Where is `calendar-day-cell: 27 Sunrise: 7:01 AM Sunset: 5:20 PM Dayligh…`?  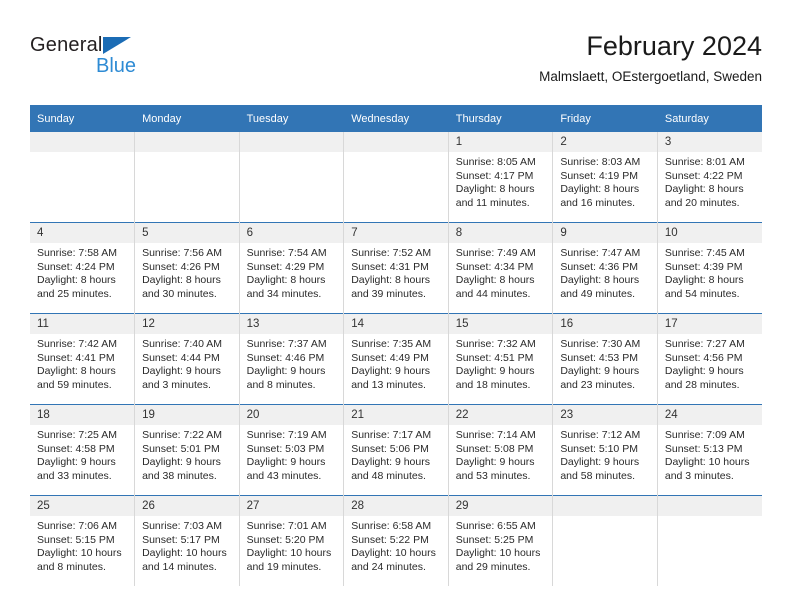 calendar-day-cell: 27 Sunrise: 7:01 AM Sunset: 5:20 PM Dayligh… is located at coordinates (292, 540).